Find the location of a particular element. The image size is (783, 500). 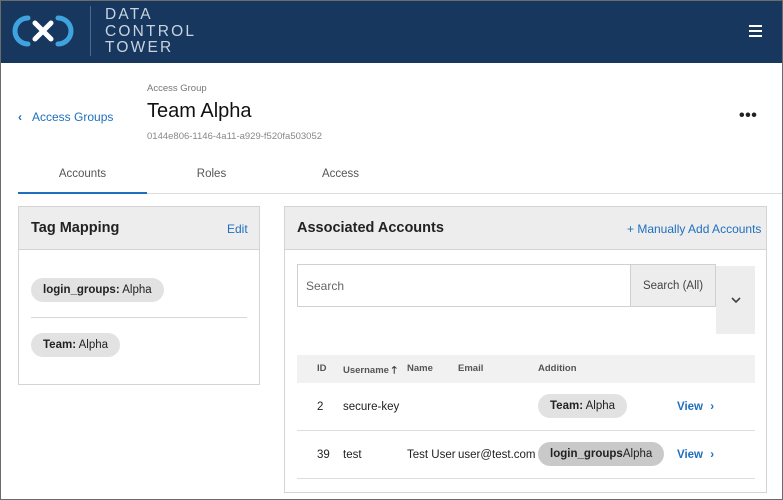

row-tag-chip: login_groupsAlpha is located at coordinates (601, 454).